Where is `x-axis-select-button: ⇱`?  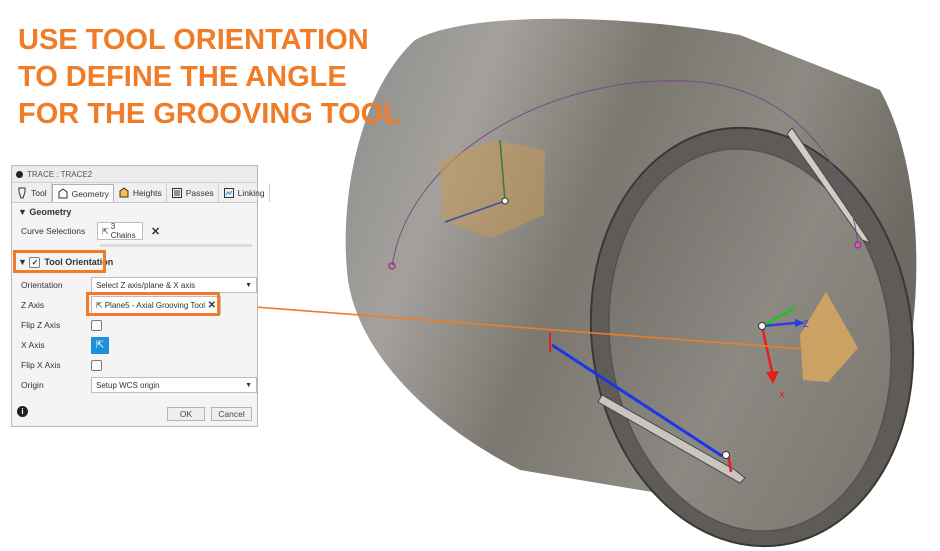
x-axis-select-button: ⇱ is located at coordinates (100, 345).